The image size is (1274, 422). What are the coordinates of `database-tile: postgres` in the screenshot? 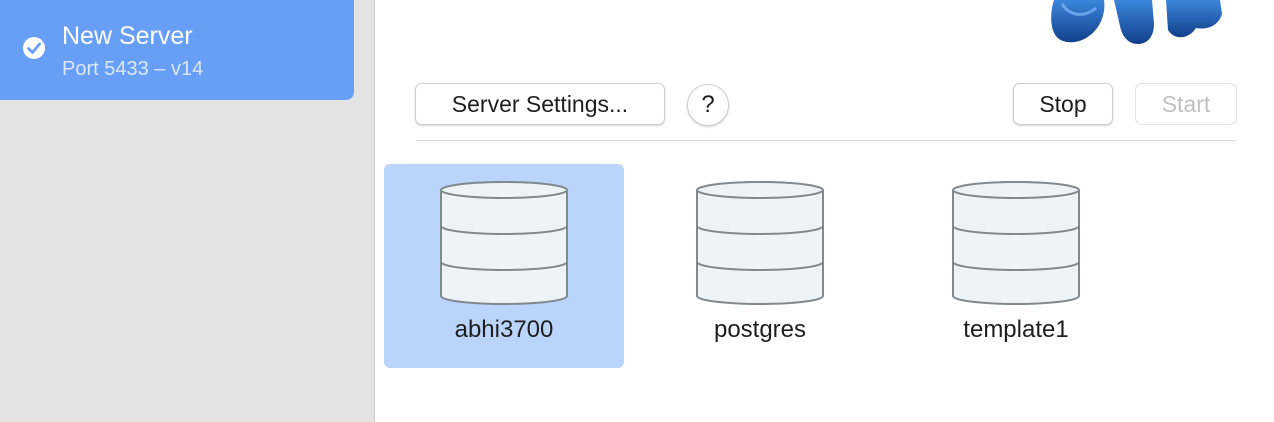 It's located at (760, 266).